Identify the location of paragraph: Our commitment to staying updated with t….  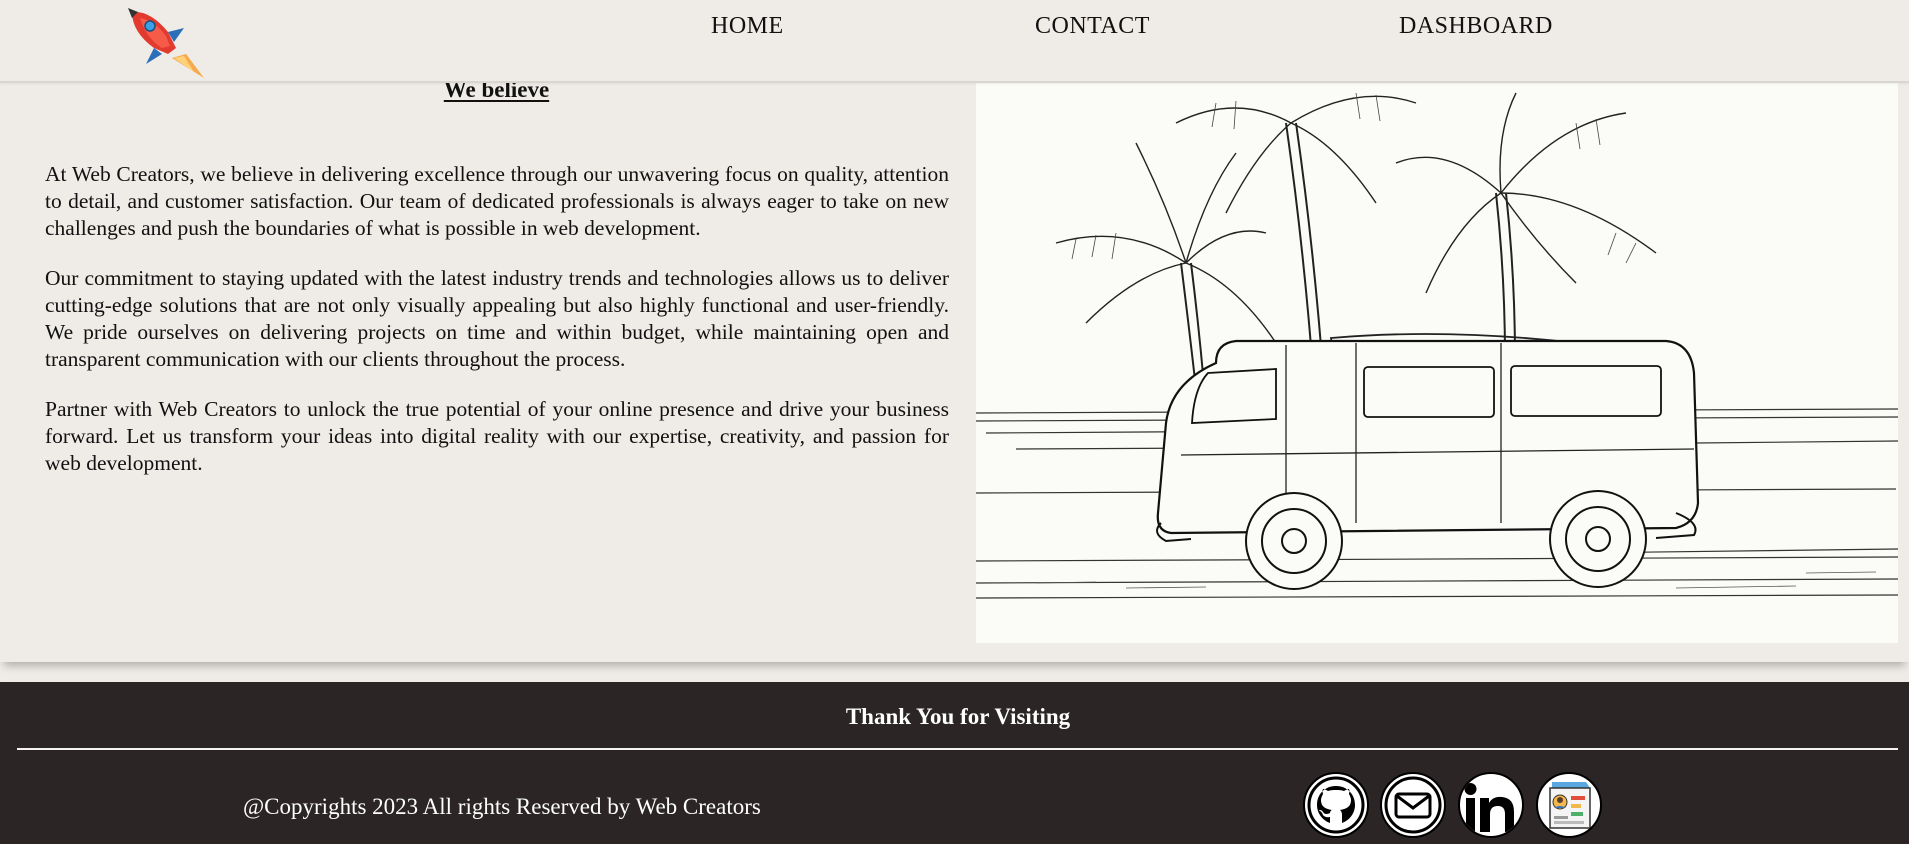
(497, 318).